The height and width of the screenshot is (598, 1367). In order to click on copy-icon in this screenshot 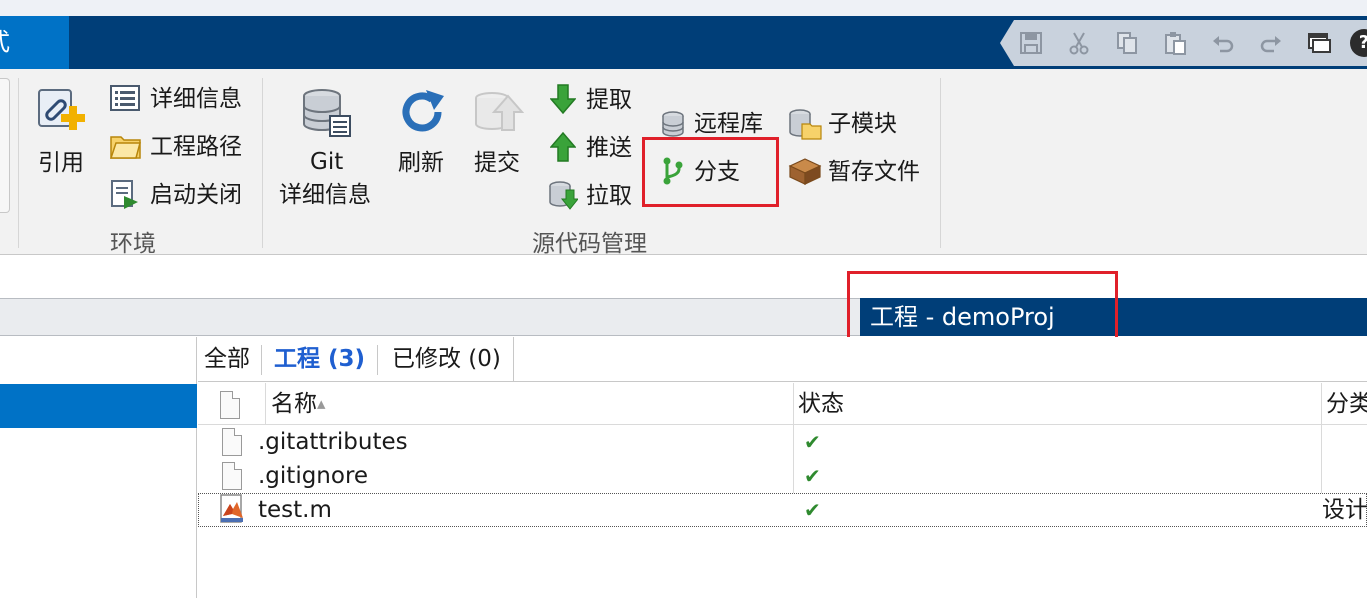, I will do `click(1127, 43)`.